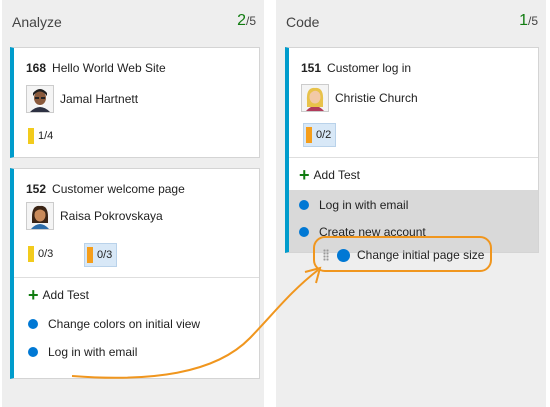 The image size is (550, 407). I want to click on wip-current: 2, so click(241, 20).